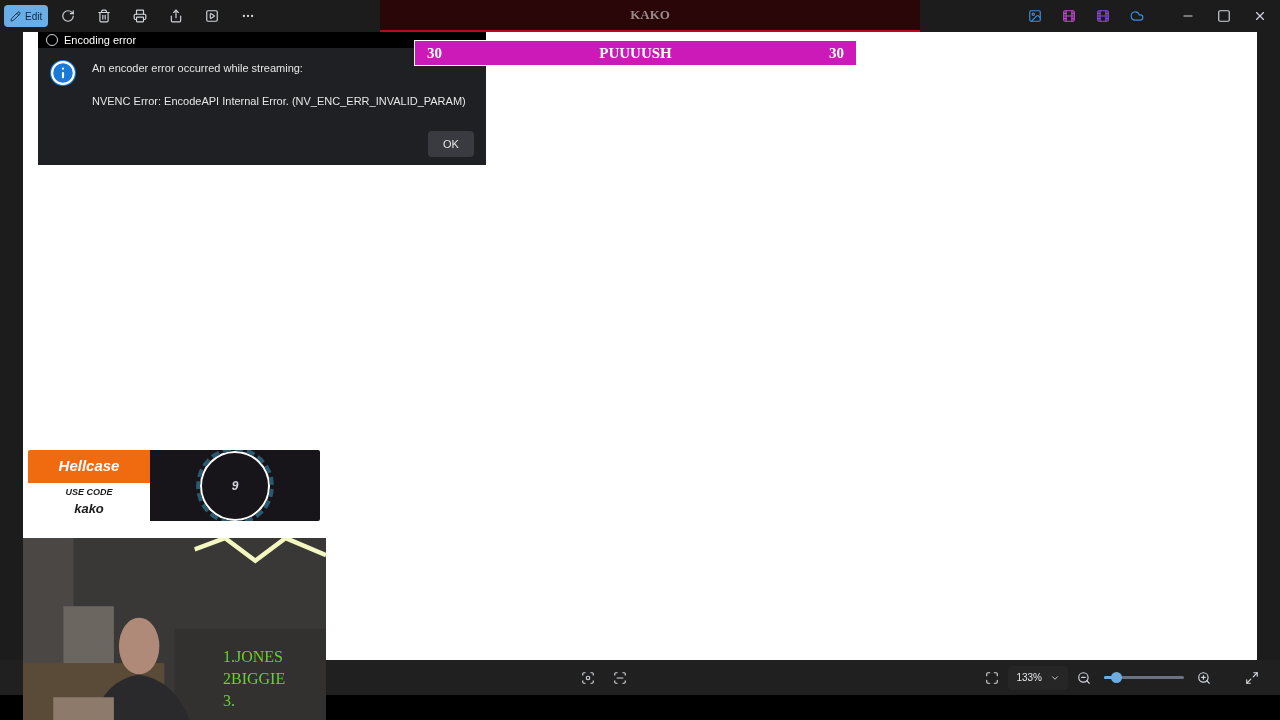 This screenshot has height=720, width=1280. Describe the element at coordinates (451, 144) in the screenshot. I see `ok-button: OK` at that location.